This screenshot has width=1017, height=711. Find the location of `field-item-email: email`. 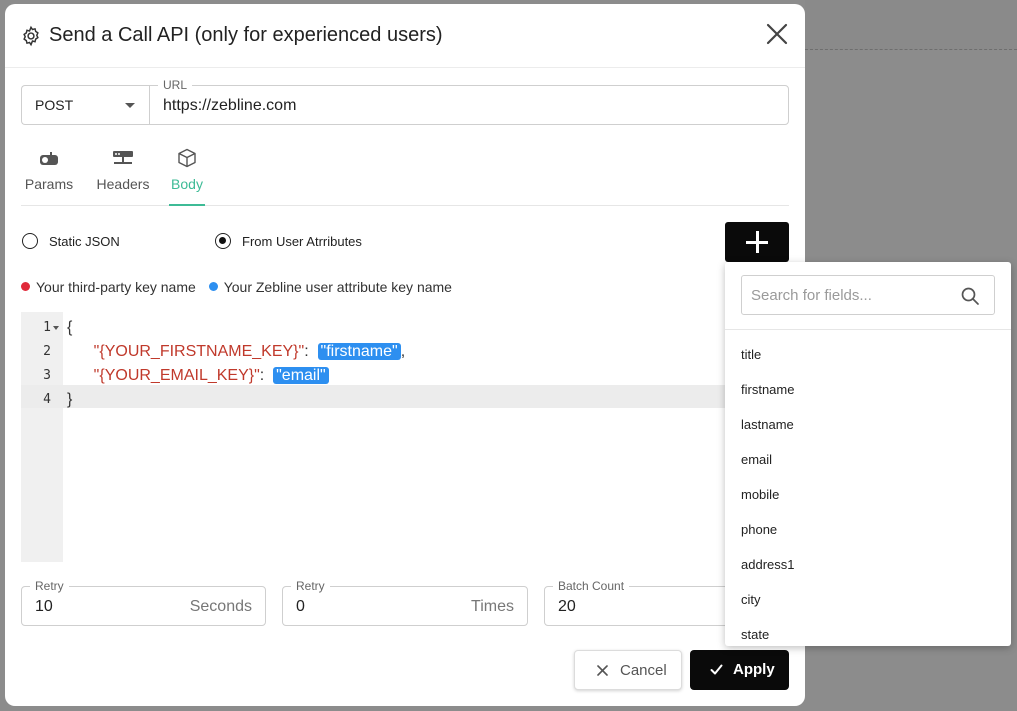

field-item-email: email is located at coordinates (868, 459).